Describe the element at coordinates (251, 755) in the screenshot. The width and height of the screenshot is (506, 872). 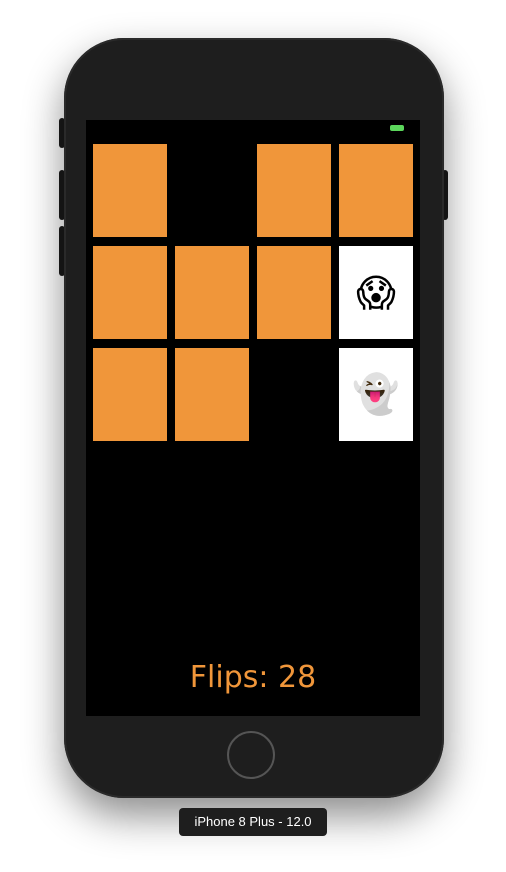
I see `home-button` at that location.